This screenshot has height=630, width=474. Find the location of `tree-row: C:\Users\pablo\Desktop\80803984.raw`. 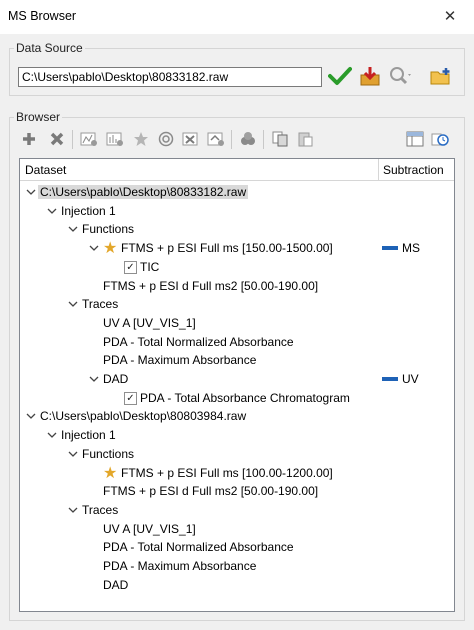

tree-row: C:\Users\pablo\Desktop\80803984.raw is located at coordinates (237, 416).